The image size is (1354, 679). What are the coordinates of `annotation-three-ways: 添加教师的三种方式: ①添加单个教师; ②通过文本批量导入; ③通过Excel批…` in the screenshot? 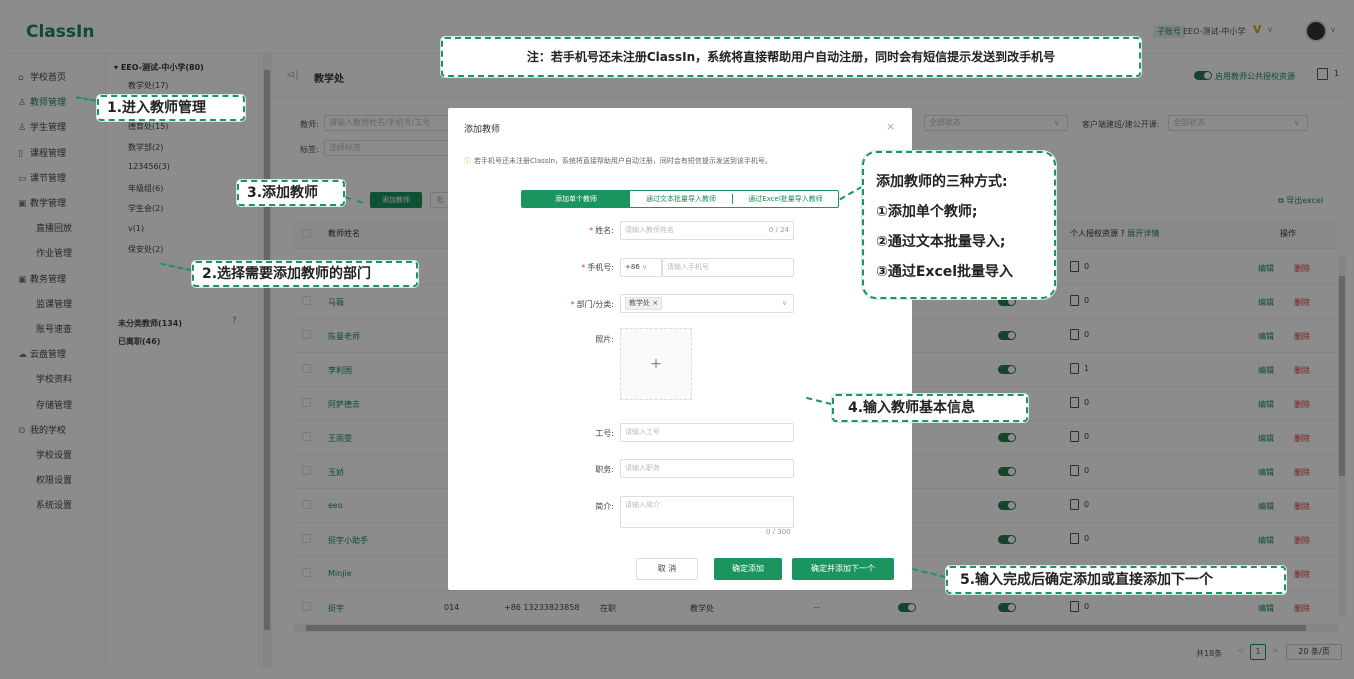 It's located at (959, 225).